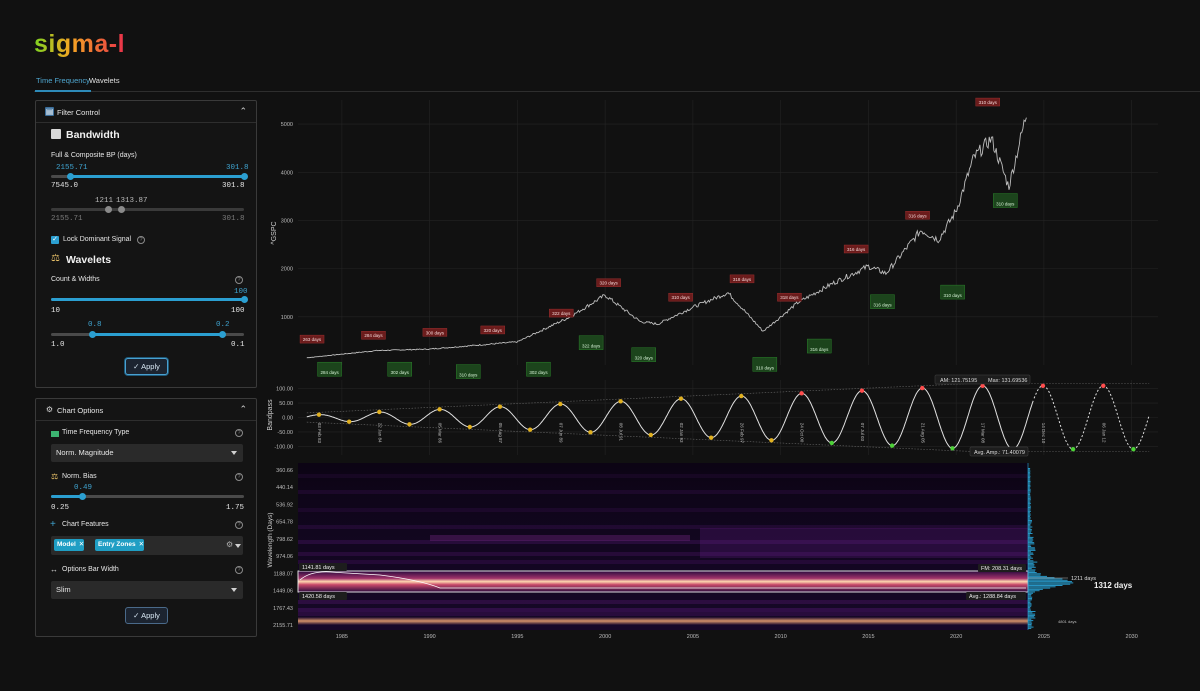 The width and height of the screenshot is (1200, 691). What do you see at coordinates (284, 523) in the screenshot?
I see `y-tick-label: 654.78` at bounding box center [284, 523].